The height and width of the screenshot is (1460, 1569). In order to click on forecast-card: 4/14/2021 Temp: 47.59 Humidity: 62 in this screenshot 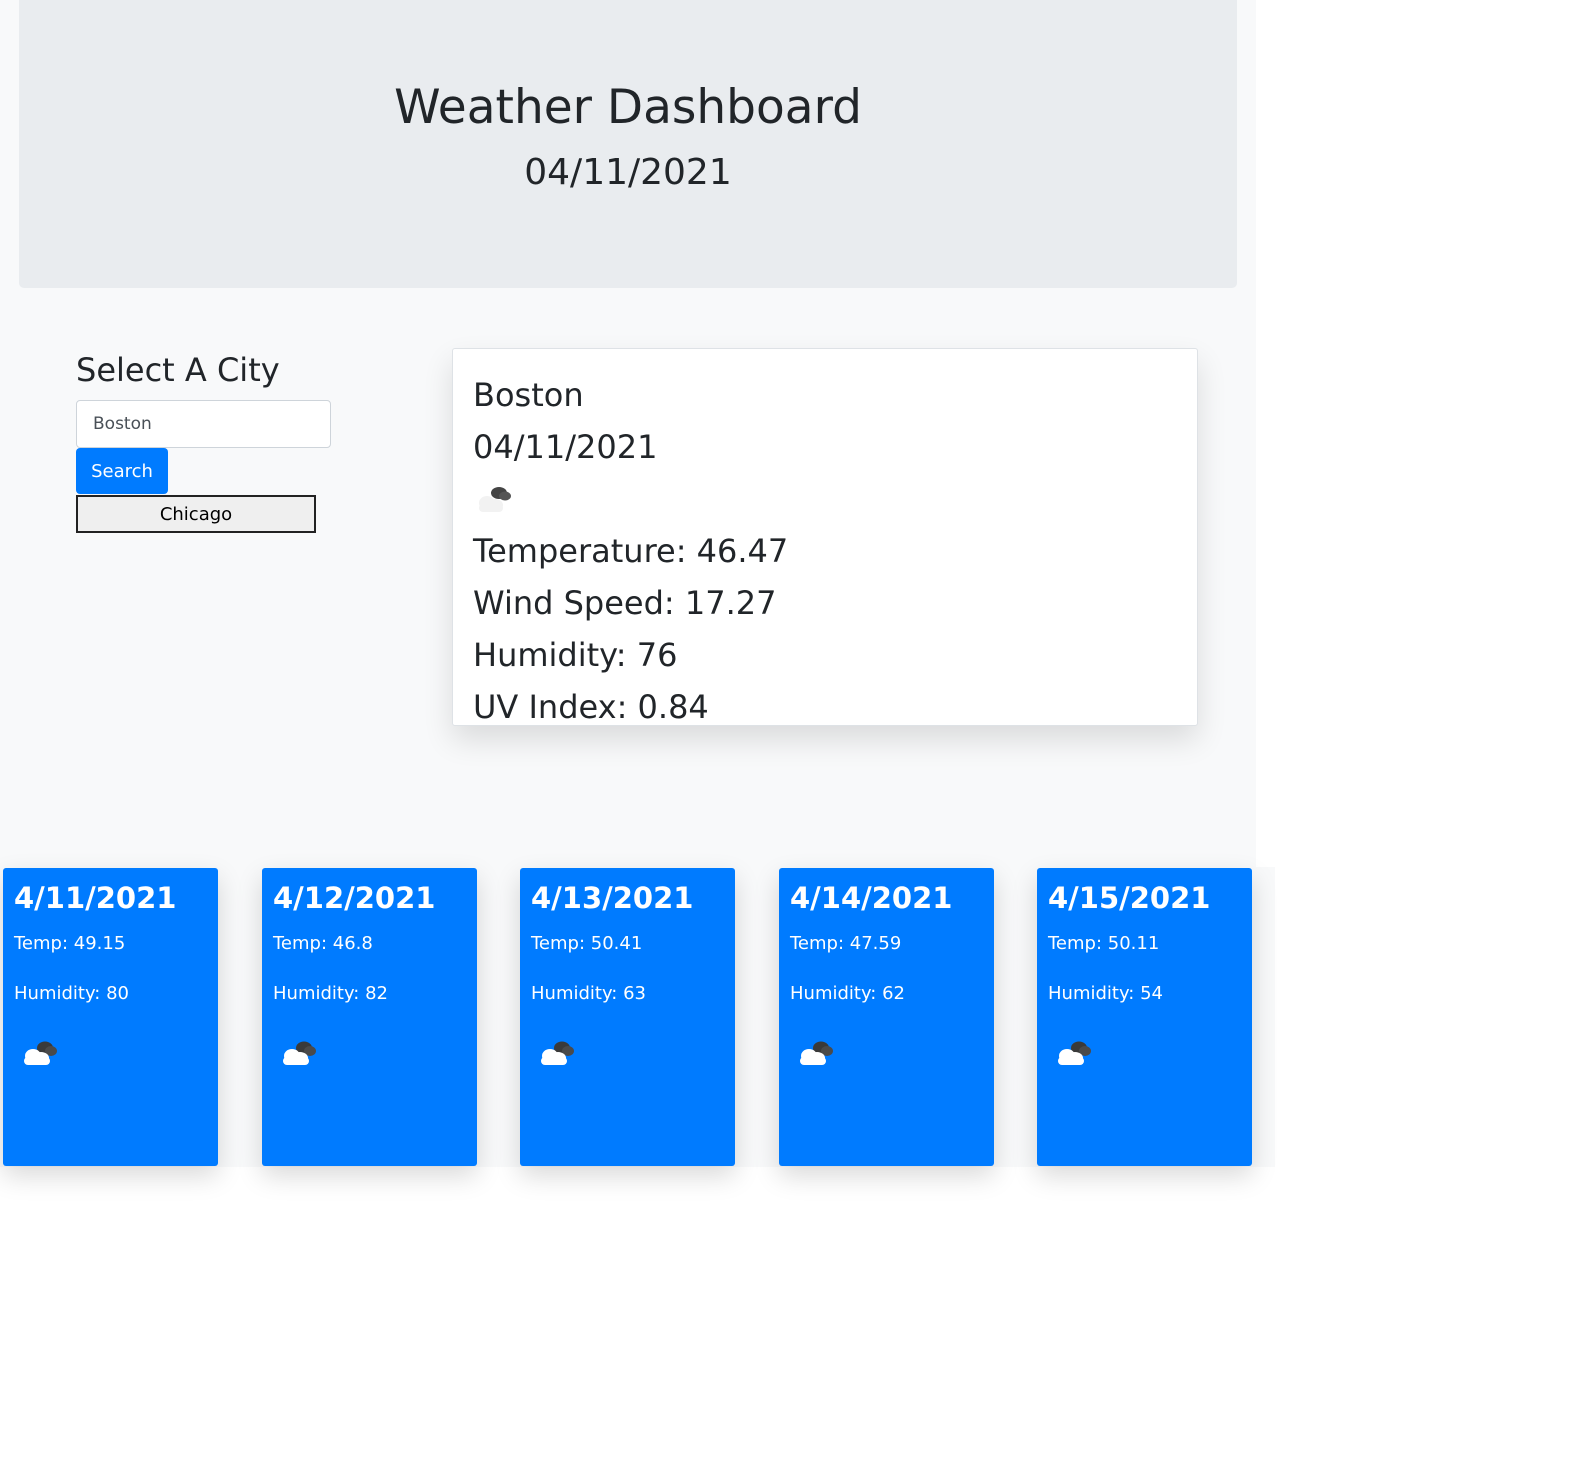, I will do `click(886, 1017)`.